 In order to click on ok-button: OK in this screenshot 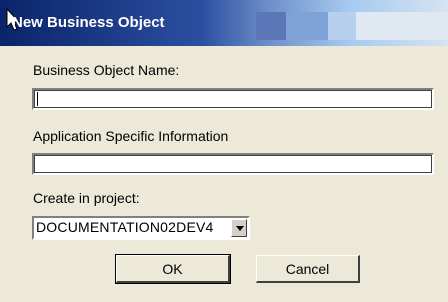, I will do `click(173, 269)`.